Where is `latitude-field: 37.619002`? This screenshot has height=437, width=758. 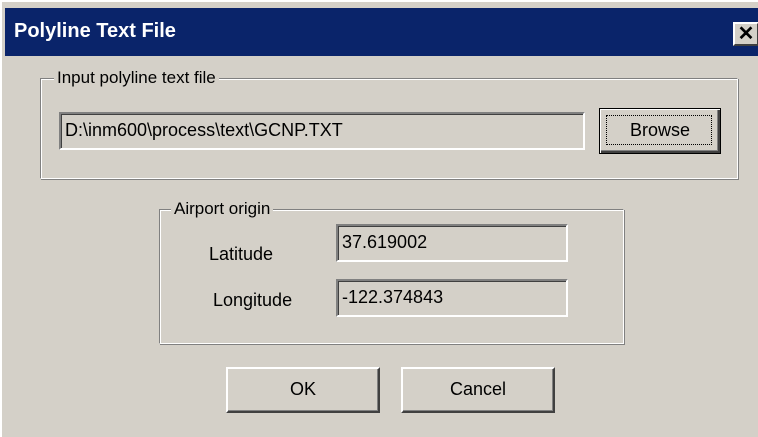
latitude-field: 37.619002 is located at coordinates (452, 243).